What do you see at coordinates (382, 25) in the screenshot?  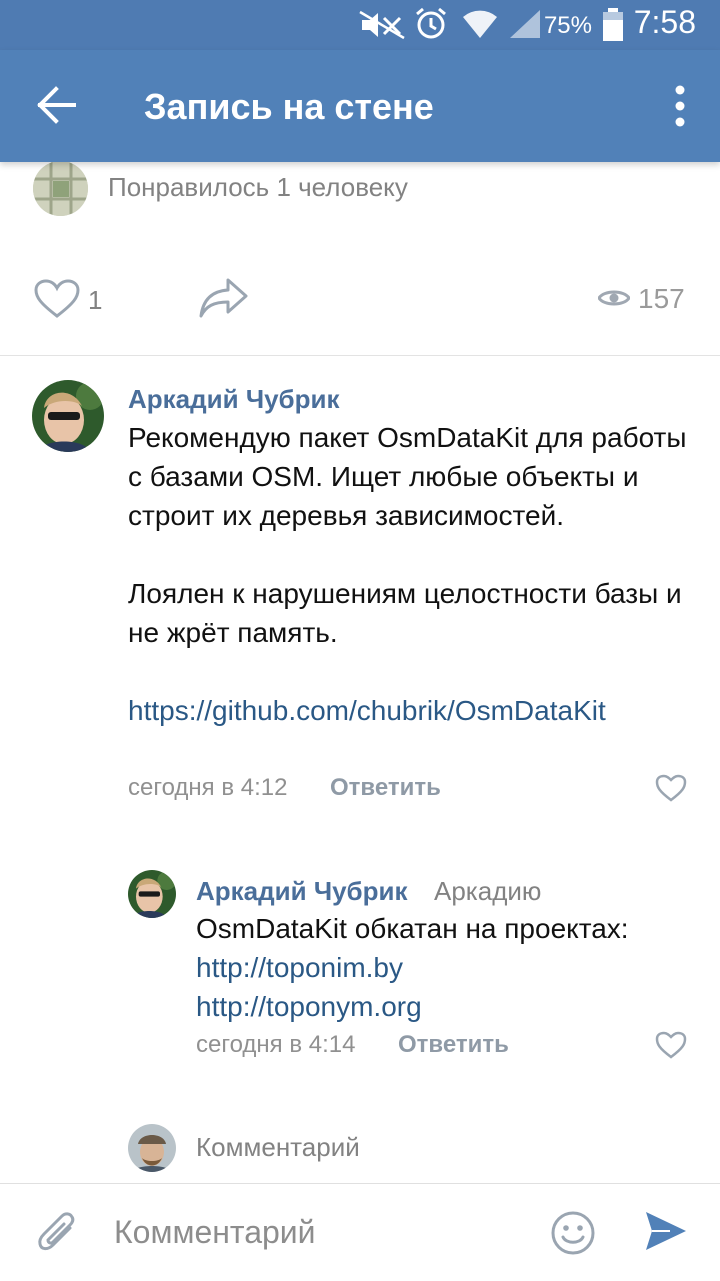 I see `mute-icon` at bounding box center [382, 25].